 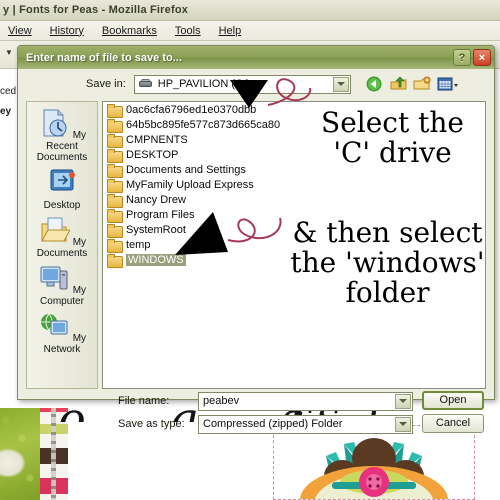 What do you see at coordinates (146, 84) in the screenshot?
I see `hard-drive-icon` at bounding box center [146, 84].